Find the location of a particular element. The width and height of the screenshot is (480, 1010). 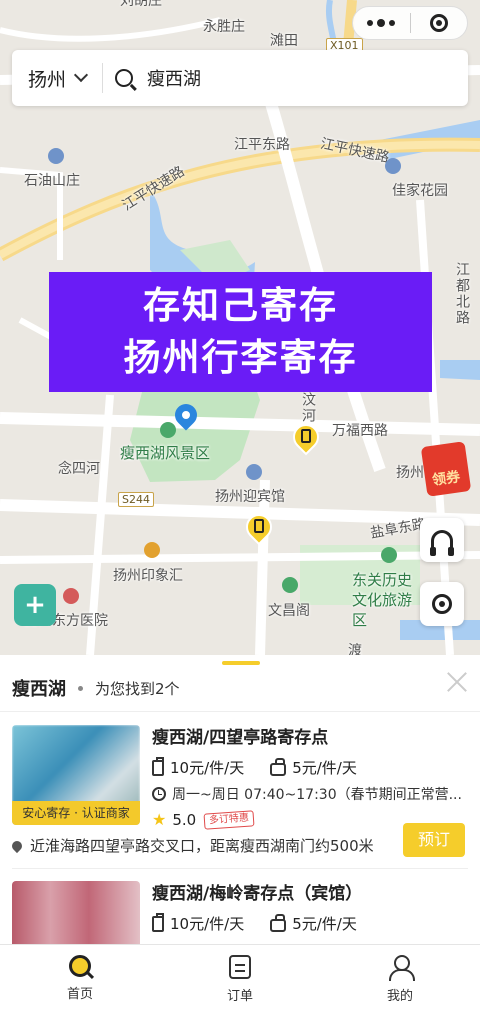

more-icon is located at coordinates (381, 23).